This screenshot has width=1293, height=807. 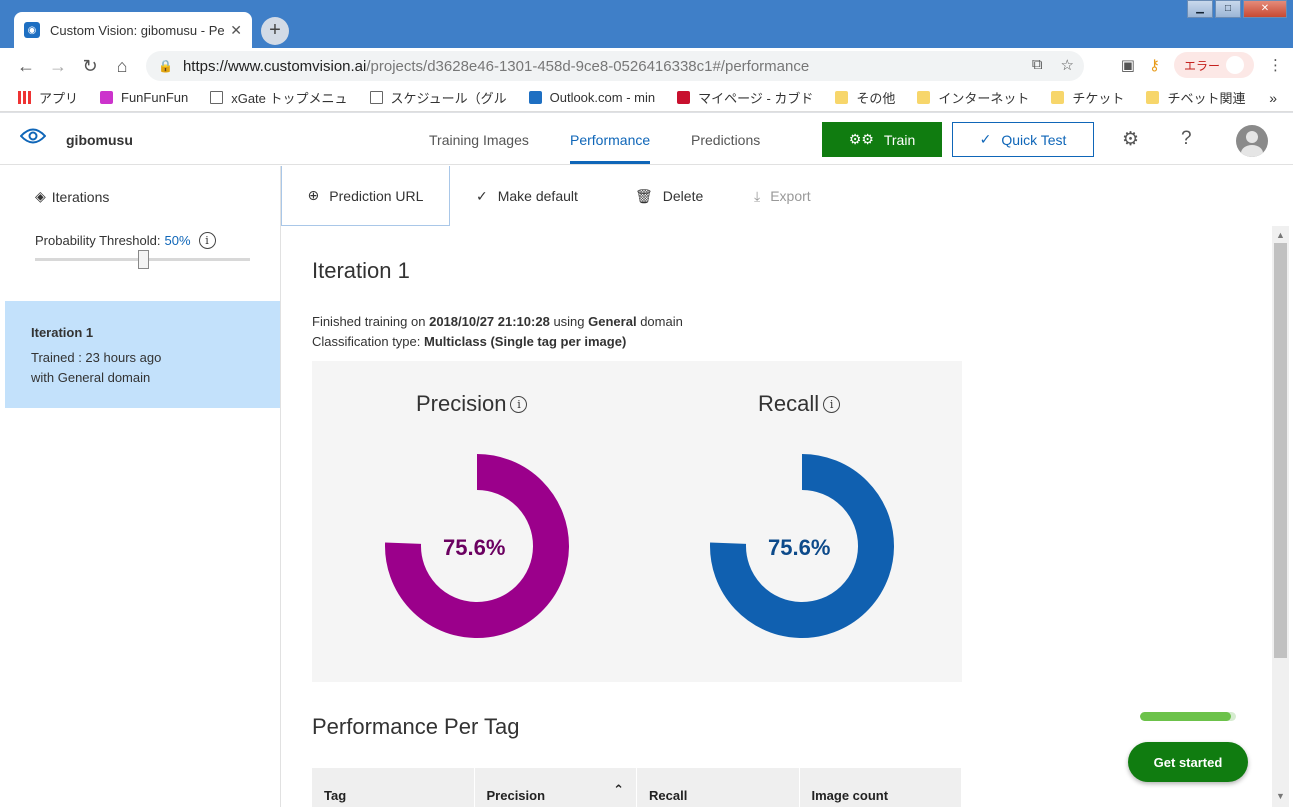 What do you see at coordinates (790, 196) in the screenshot?
I see `export-label: Export` at bounding box center [790, 196].